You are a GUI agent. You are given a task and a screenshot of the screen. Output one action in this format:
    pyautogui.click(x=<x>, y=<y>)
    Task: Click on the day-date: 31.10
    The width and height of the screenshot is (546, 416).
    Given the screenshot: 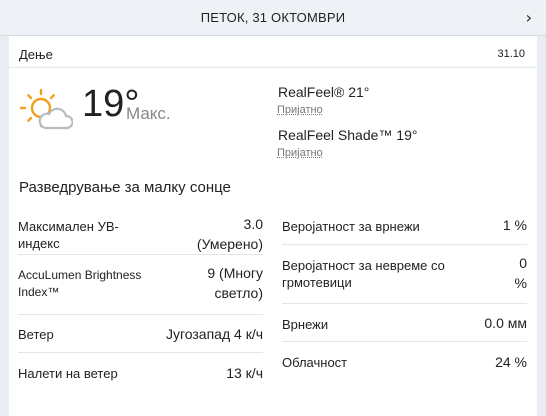 What is the action you would take?
    pyautogui.click(x=511, y=54)
    